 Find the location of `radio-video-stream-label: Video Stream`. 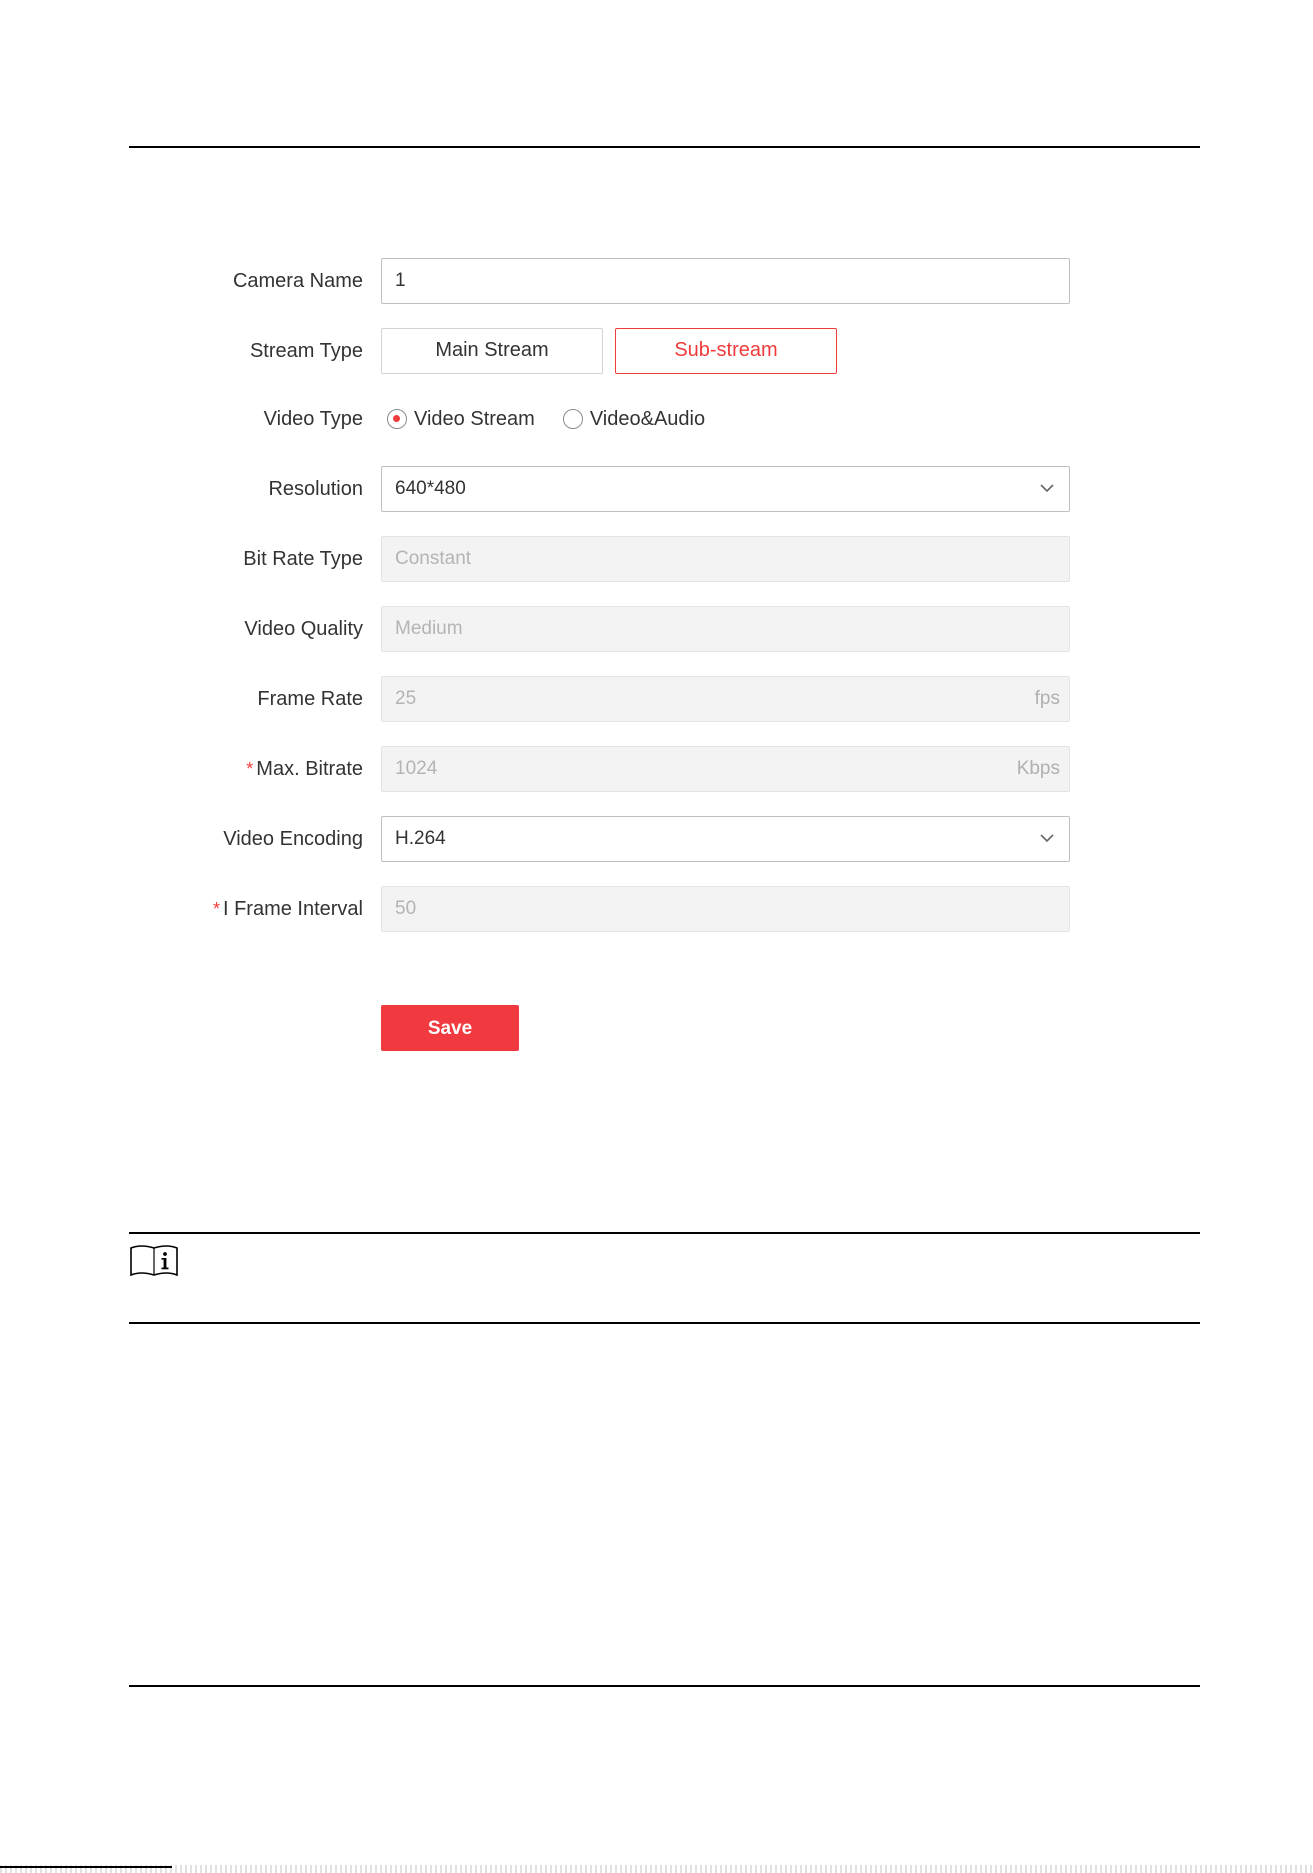

radio-video-stream-label: Video Stream is located at coordinates (474, 418).